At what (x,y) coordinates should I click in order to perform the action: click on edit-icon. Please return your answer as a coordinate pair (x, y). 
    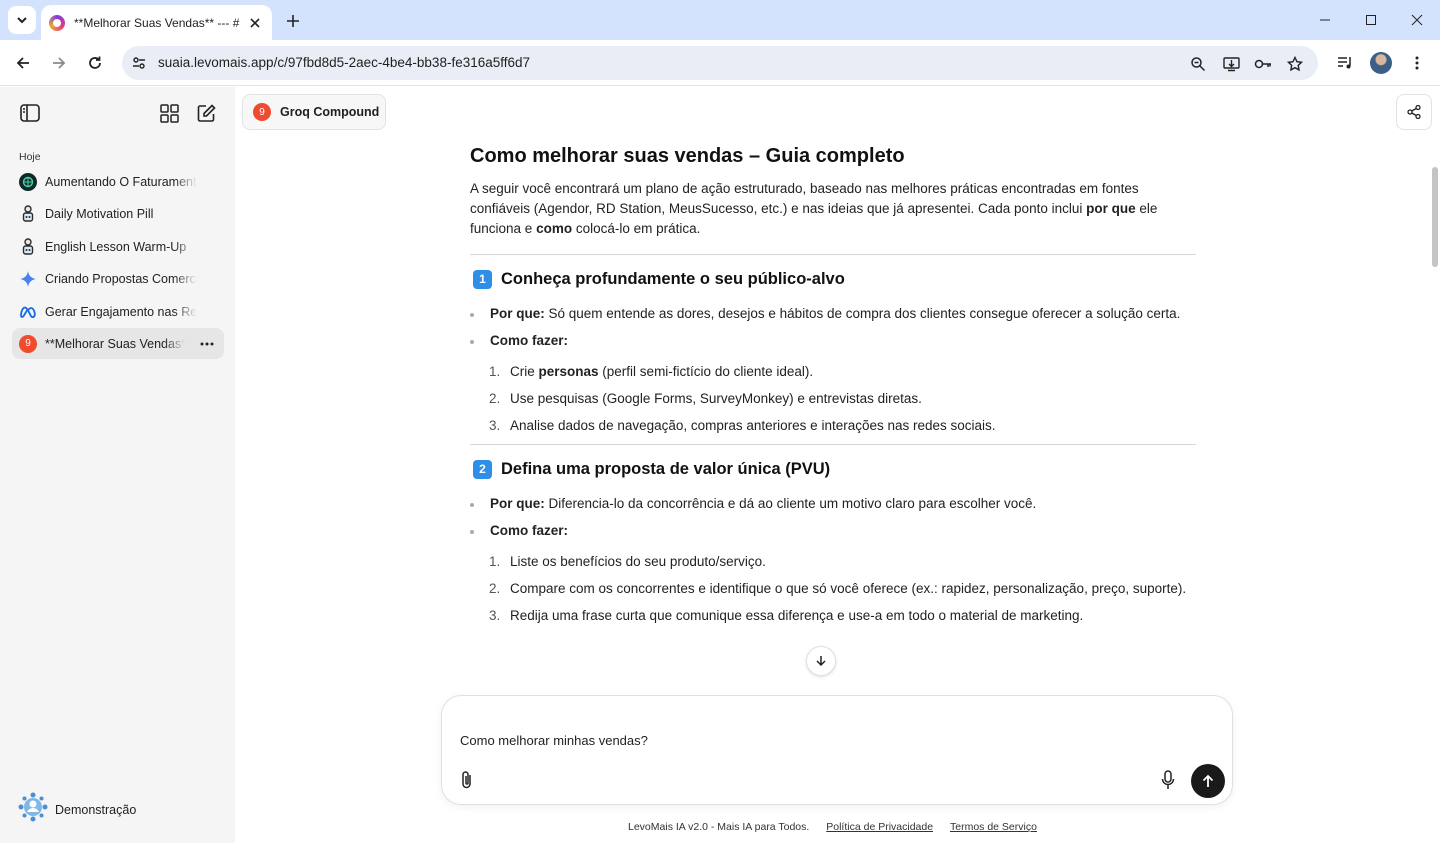
    Looking at the image, I should click on (206, 112).